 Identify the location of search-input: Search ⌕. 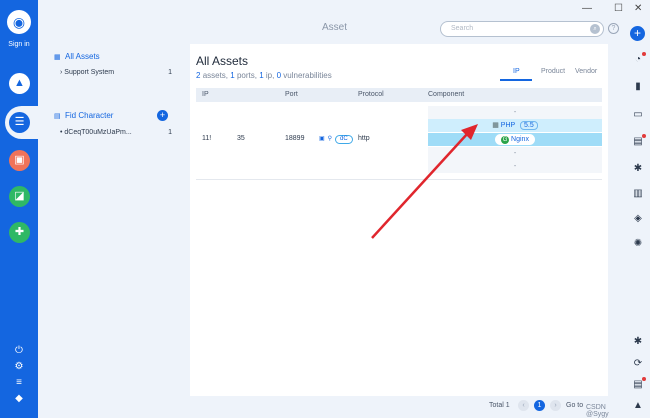
(522, 29).